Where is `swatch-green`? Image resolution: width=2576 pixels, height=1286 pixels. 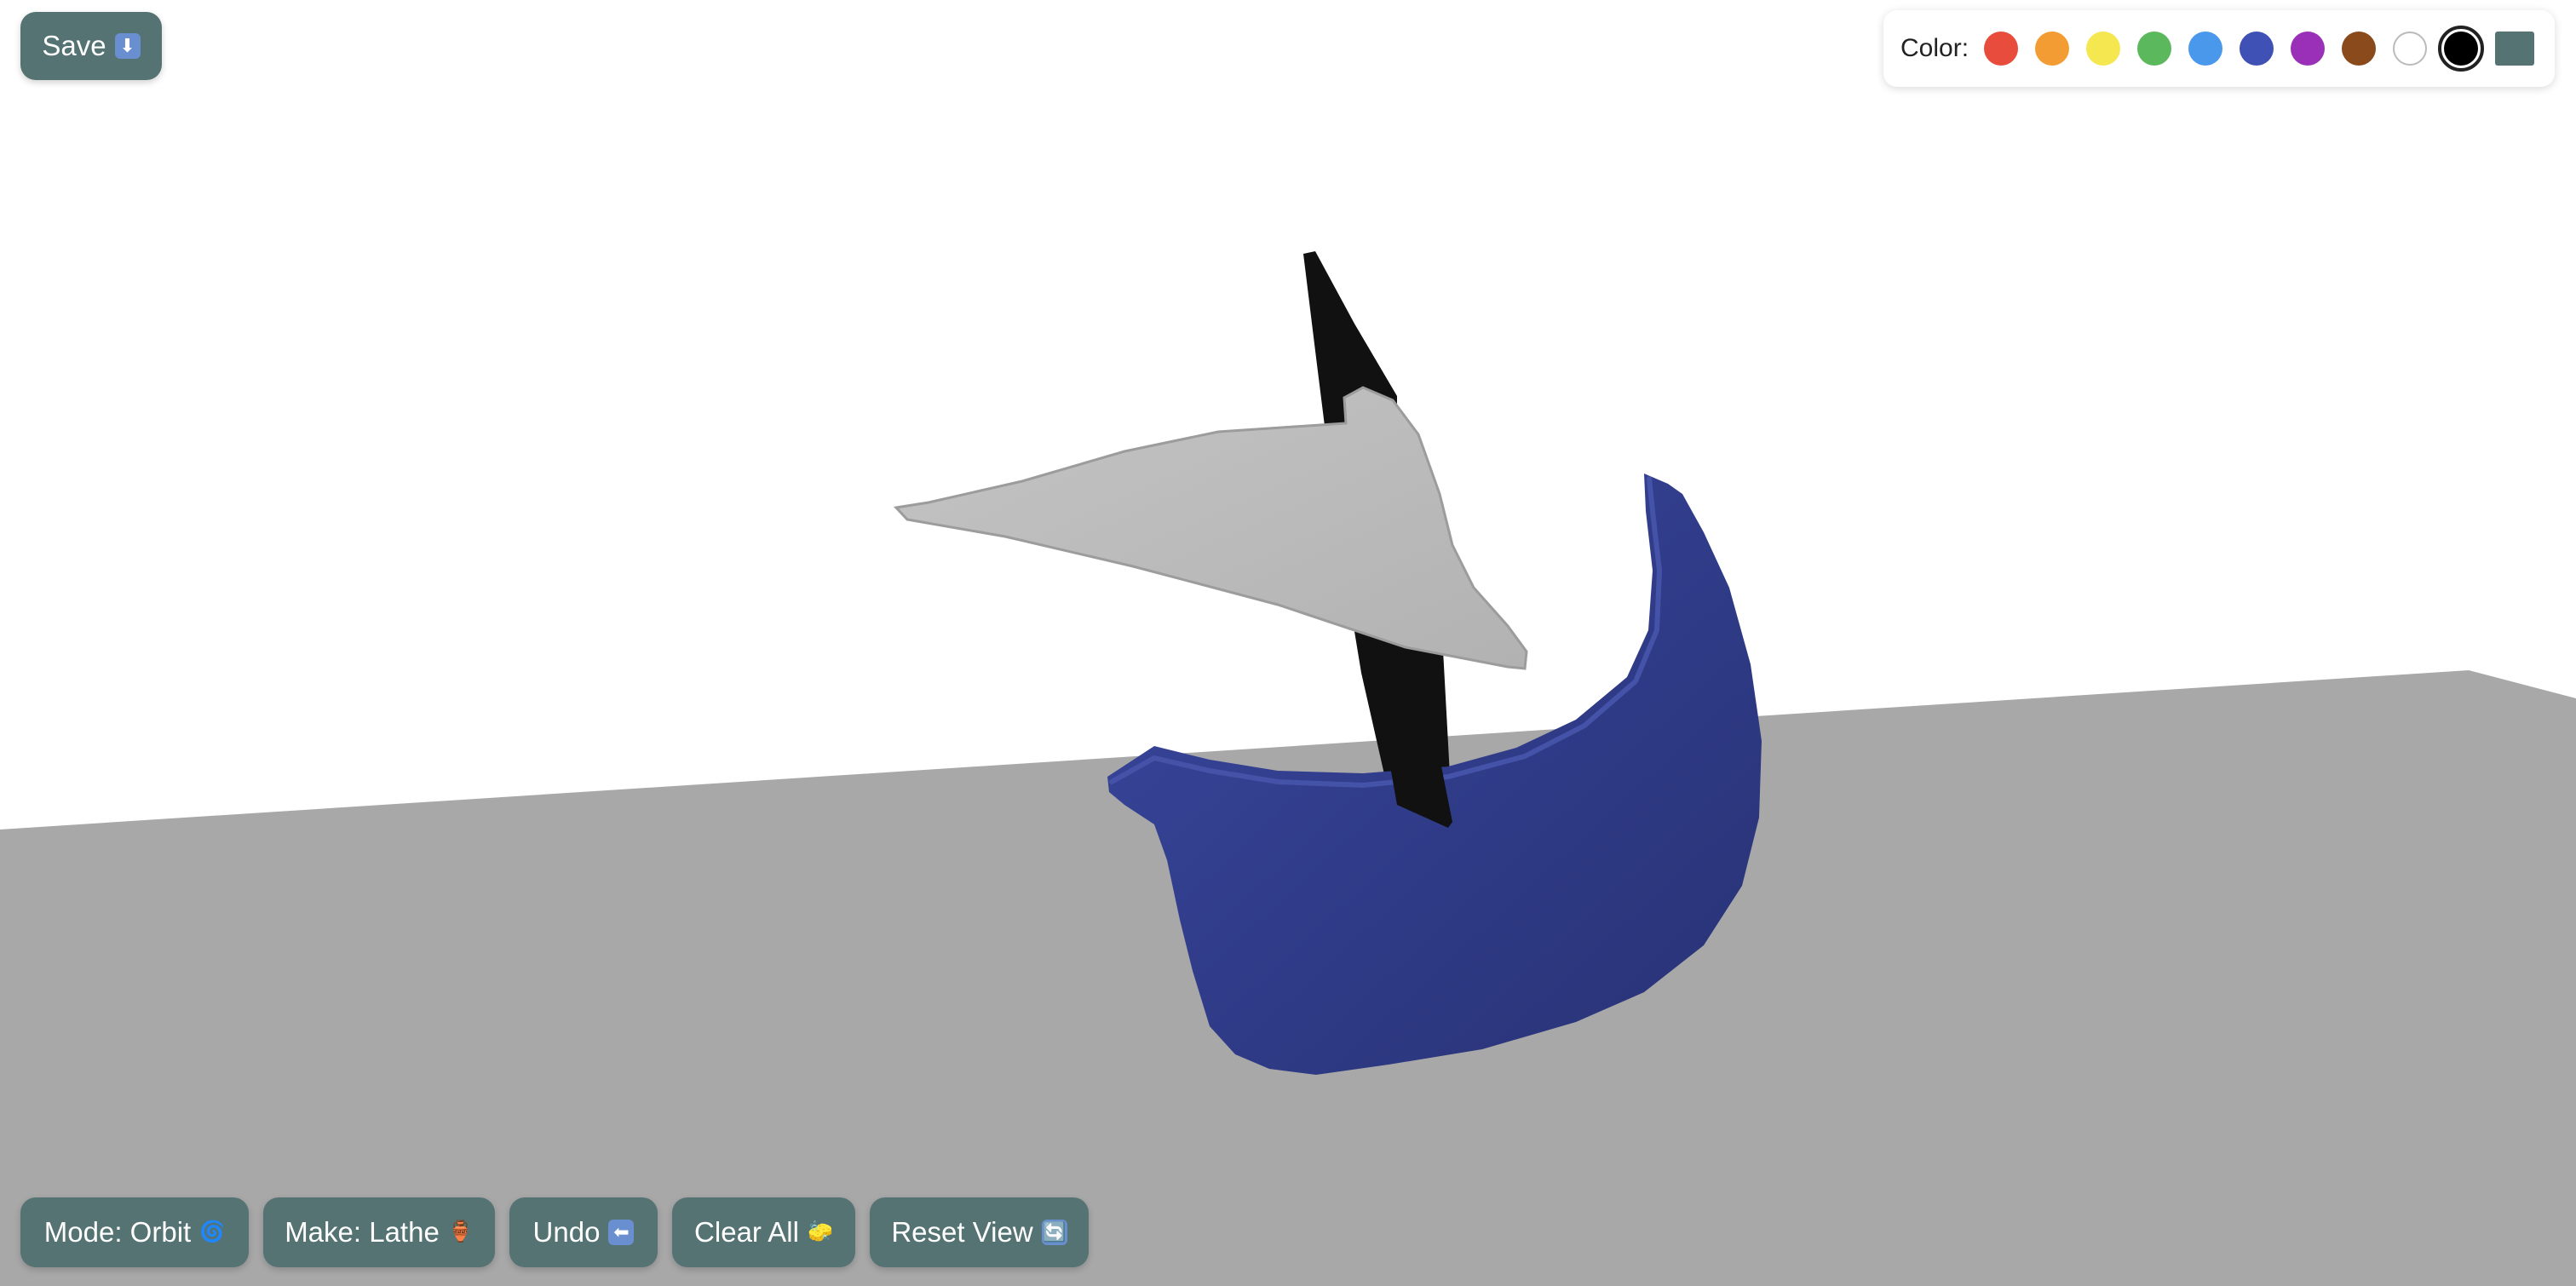
swatch-green is located at coordinates (2155, 49).